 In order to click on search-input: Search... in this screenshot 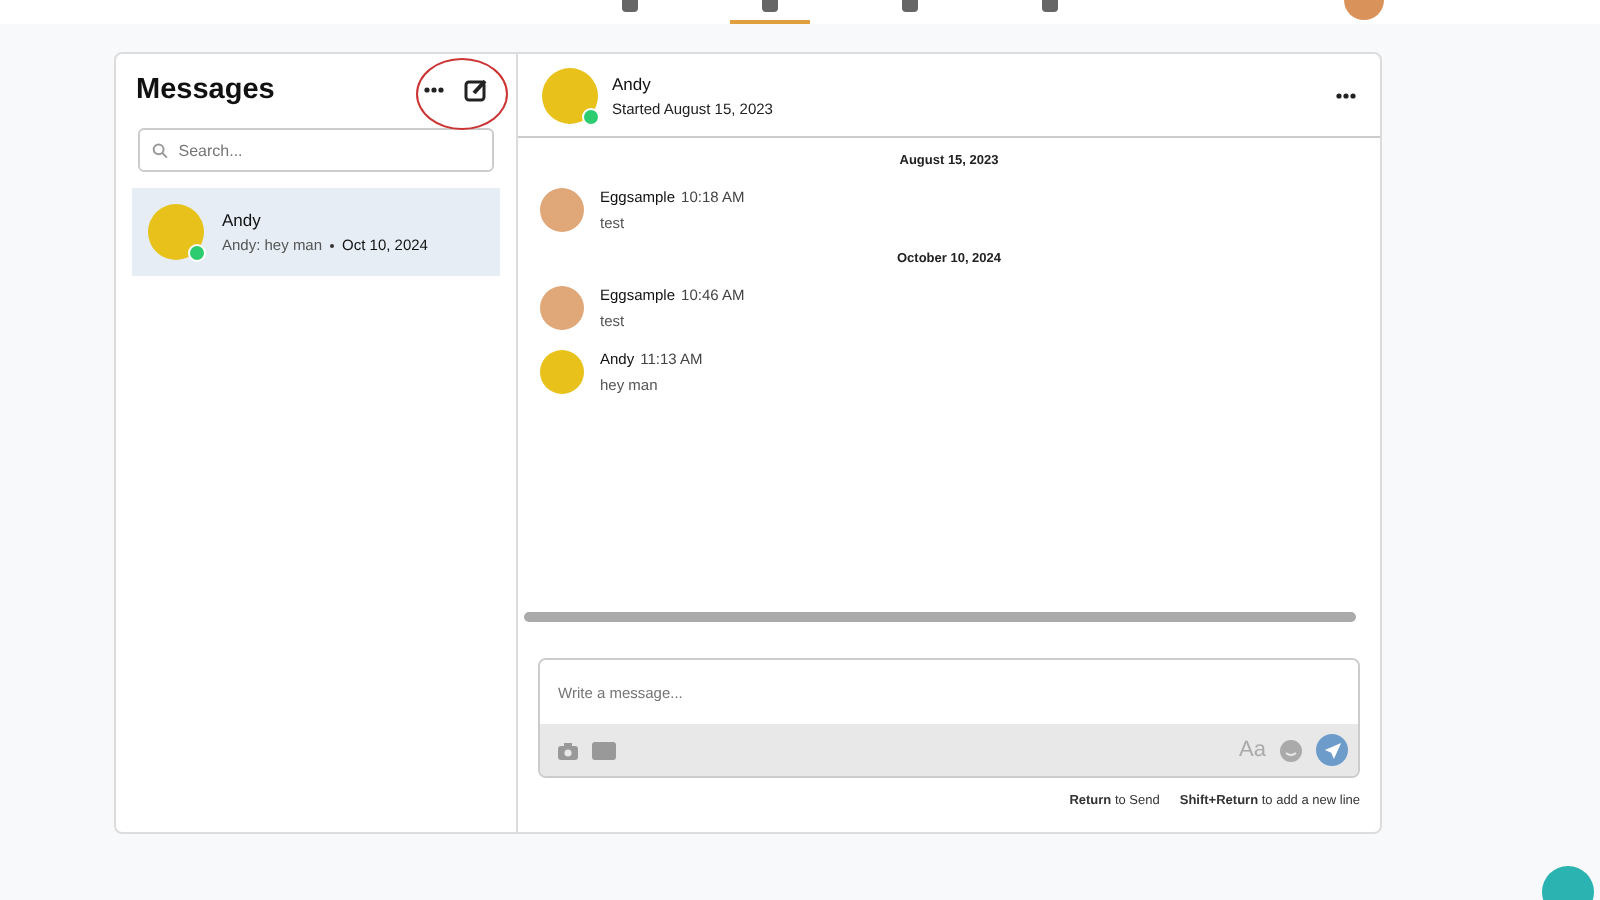, I will do `click(329, 150)`.